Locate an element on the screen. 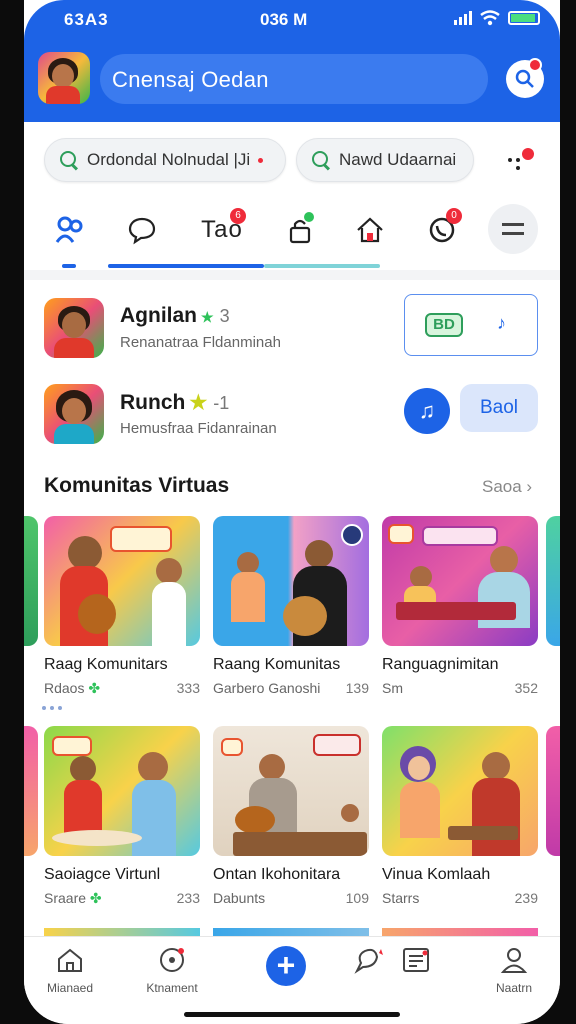 The image size is (576, 1024). bd-badge: BD is located at coordinates (444, 325).